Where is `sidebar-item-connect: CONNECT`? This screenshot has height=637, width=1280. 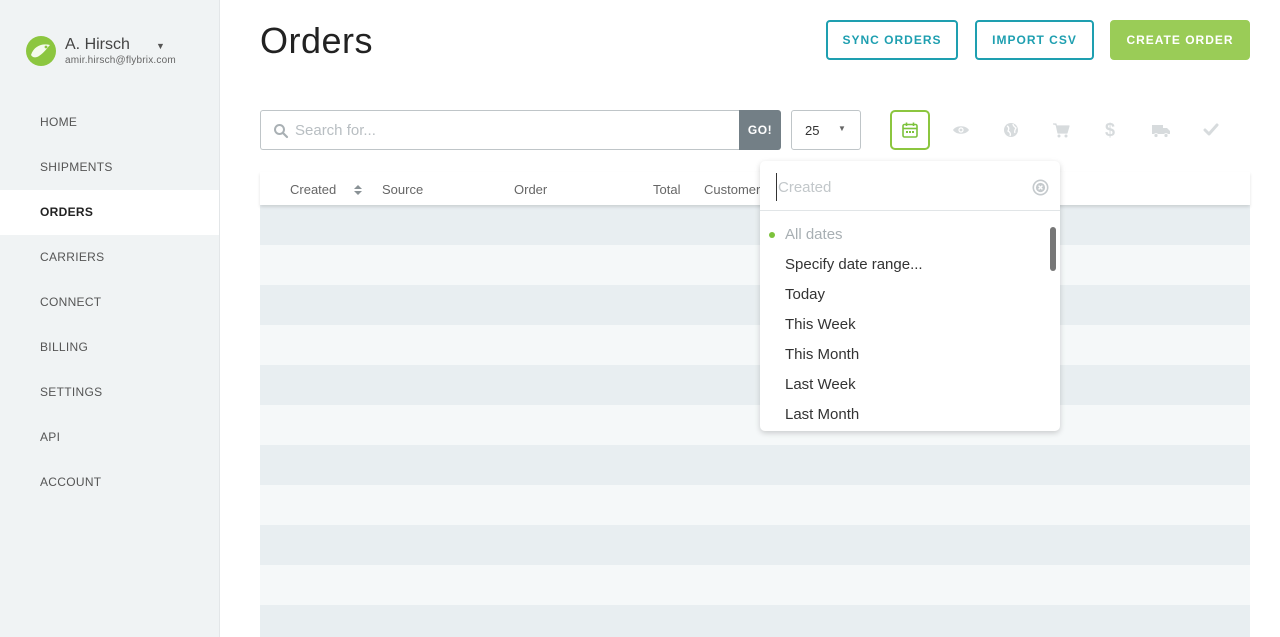
sidebar-item-connect: CONNECT is located at coordinates (109, 302).